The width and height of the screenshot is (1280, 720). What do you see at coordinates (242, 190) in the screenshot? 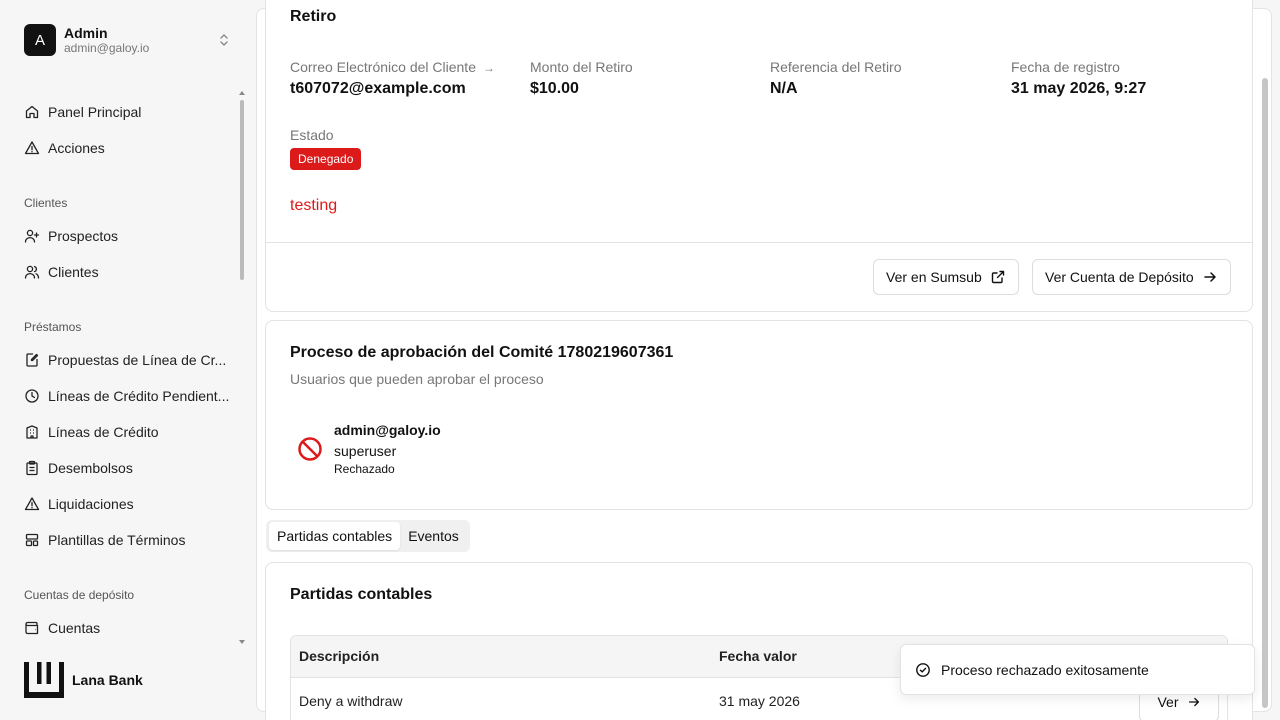
I see `sidebar-scrollbar` at bounding box center [242, 190].